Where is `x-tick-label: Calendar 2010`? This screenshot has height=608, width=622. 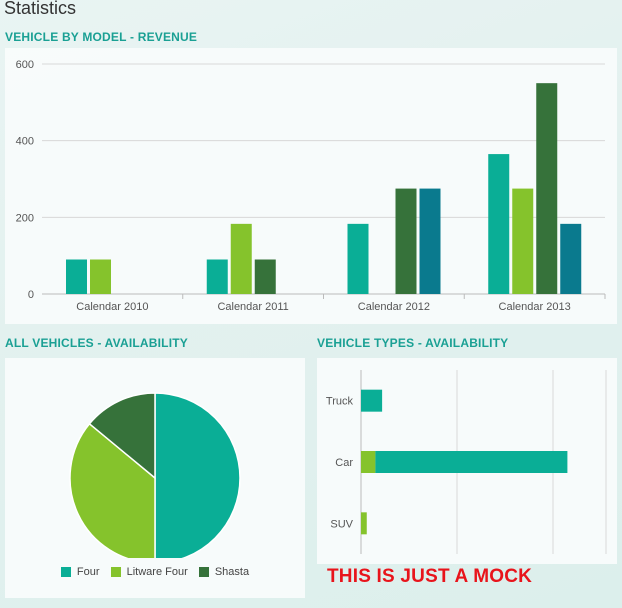 x-tick-label: Calendar 2010 is located at coordinates (112, 307).